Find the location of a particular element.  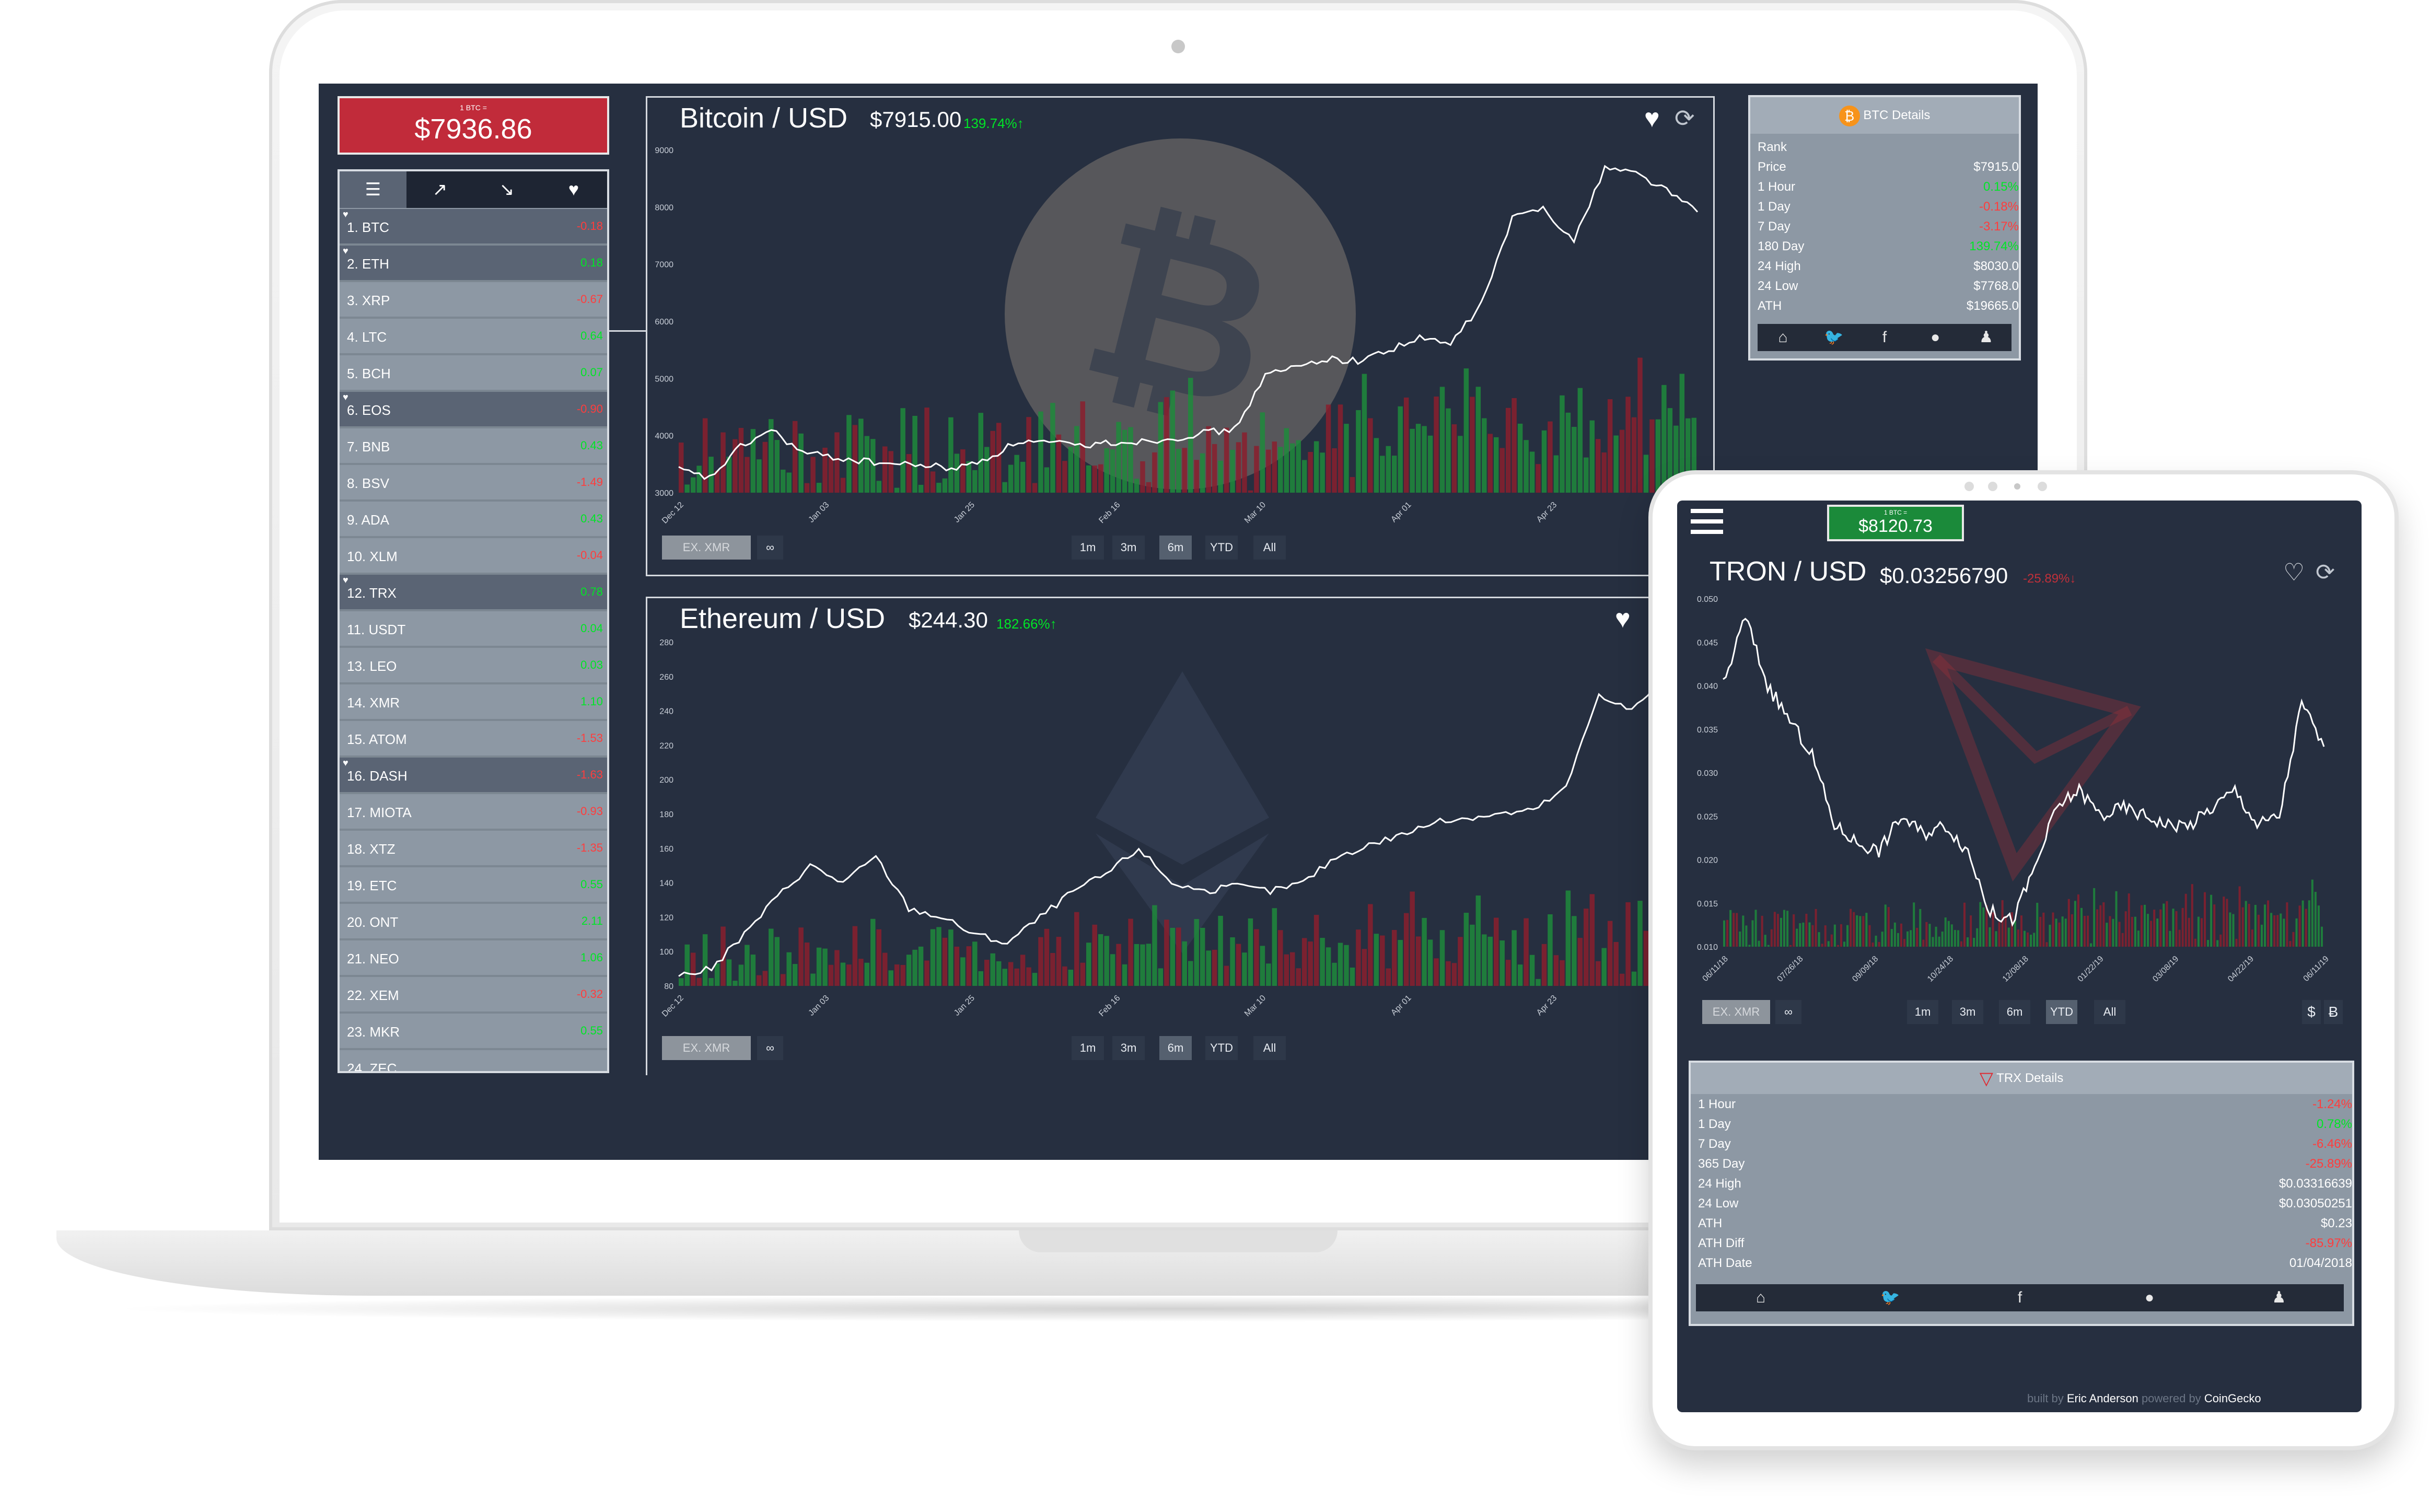

coin-list-row: 5. BCH 0.07 is located at coordinates (473, 373).